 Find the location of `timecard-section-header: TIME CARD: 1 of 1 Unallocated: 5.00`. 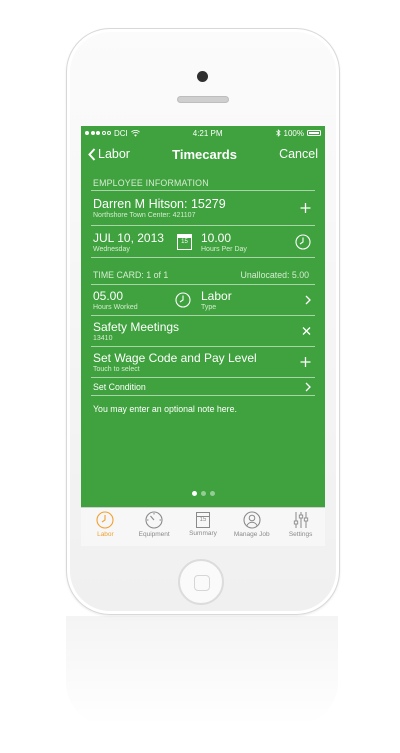

timecard-section-header: TIME CARD: 1 of 1 Unallocated: 5.00 is located at coordinates (203, 270).